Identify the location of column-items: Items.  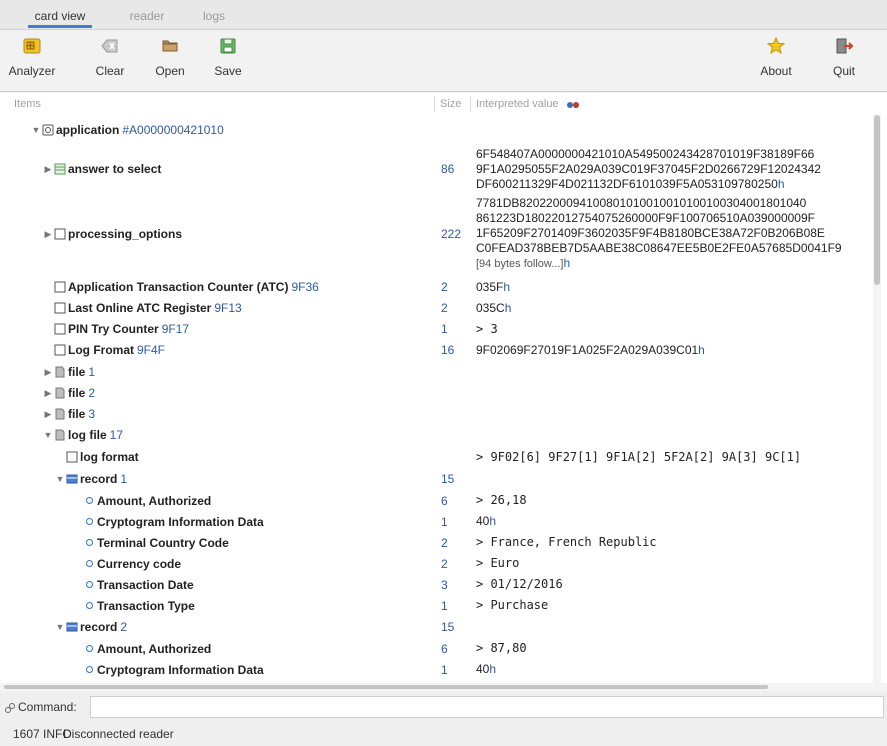
(27, 104).